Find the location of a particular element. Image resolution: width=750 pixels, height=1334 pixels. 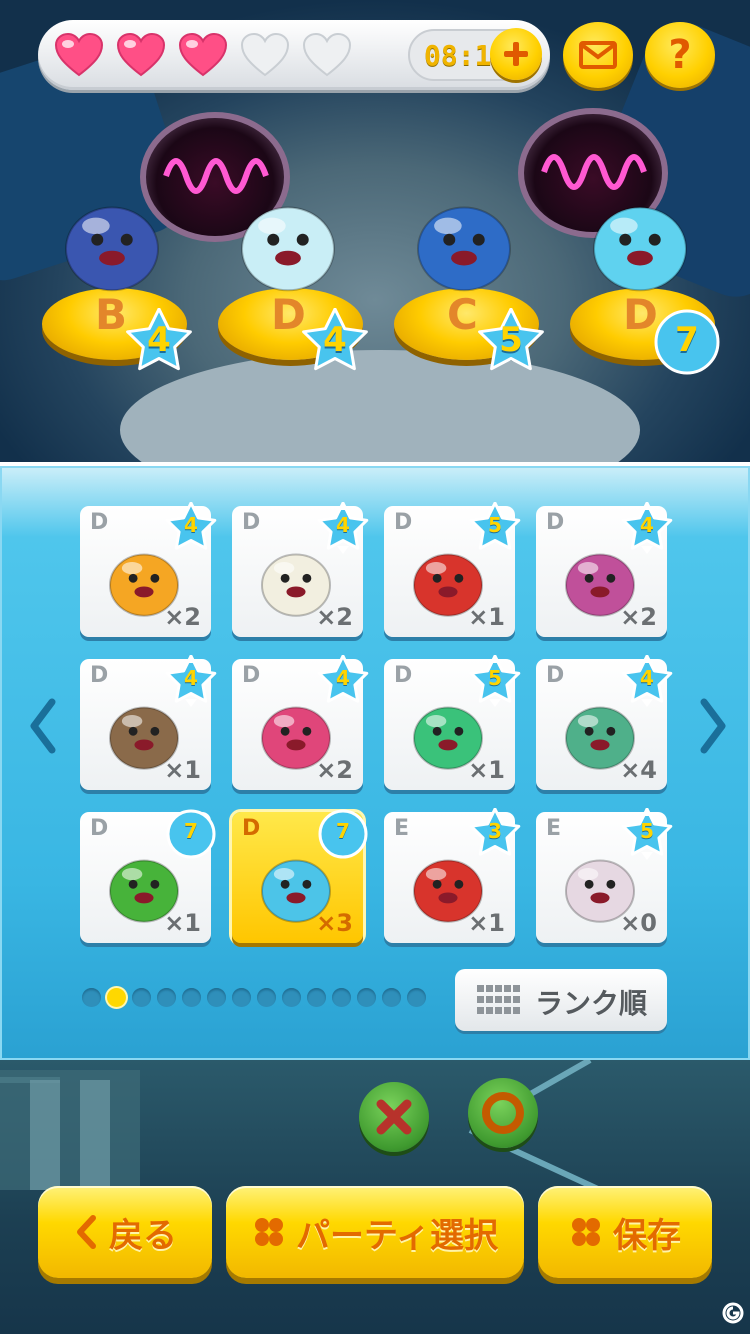

party-slot: B4 is located at coordinates (125, 275).